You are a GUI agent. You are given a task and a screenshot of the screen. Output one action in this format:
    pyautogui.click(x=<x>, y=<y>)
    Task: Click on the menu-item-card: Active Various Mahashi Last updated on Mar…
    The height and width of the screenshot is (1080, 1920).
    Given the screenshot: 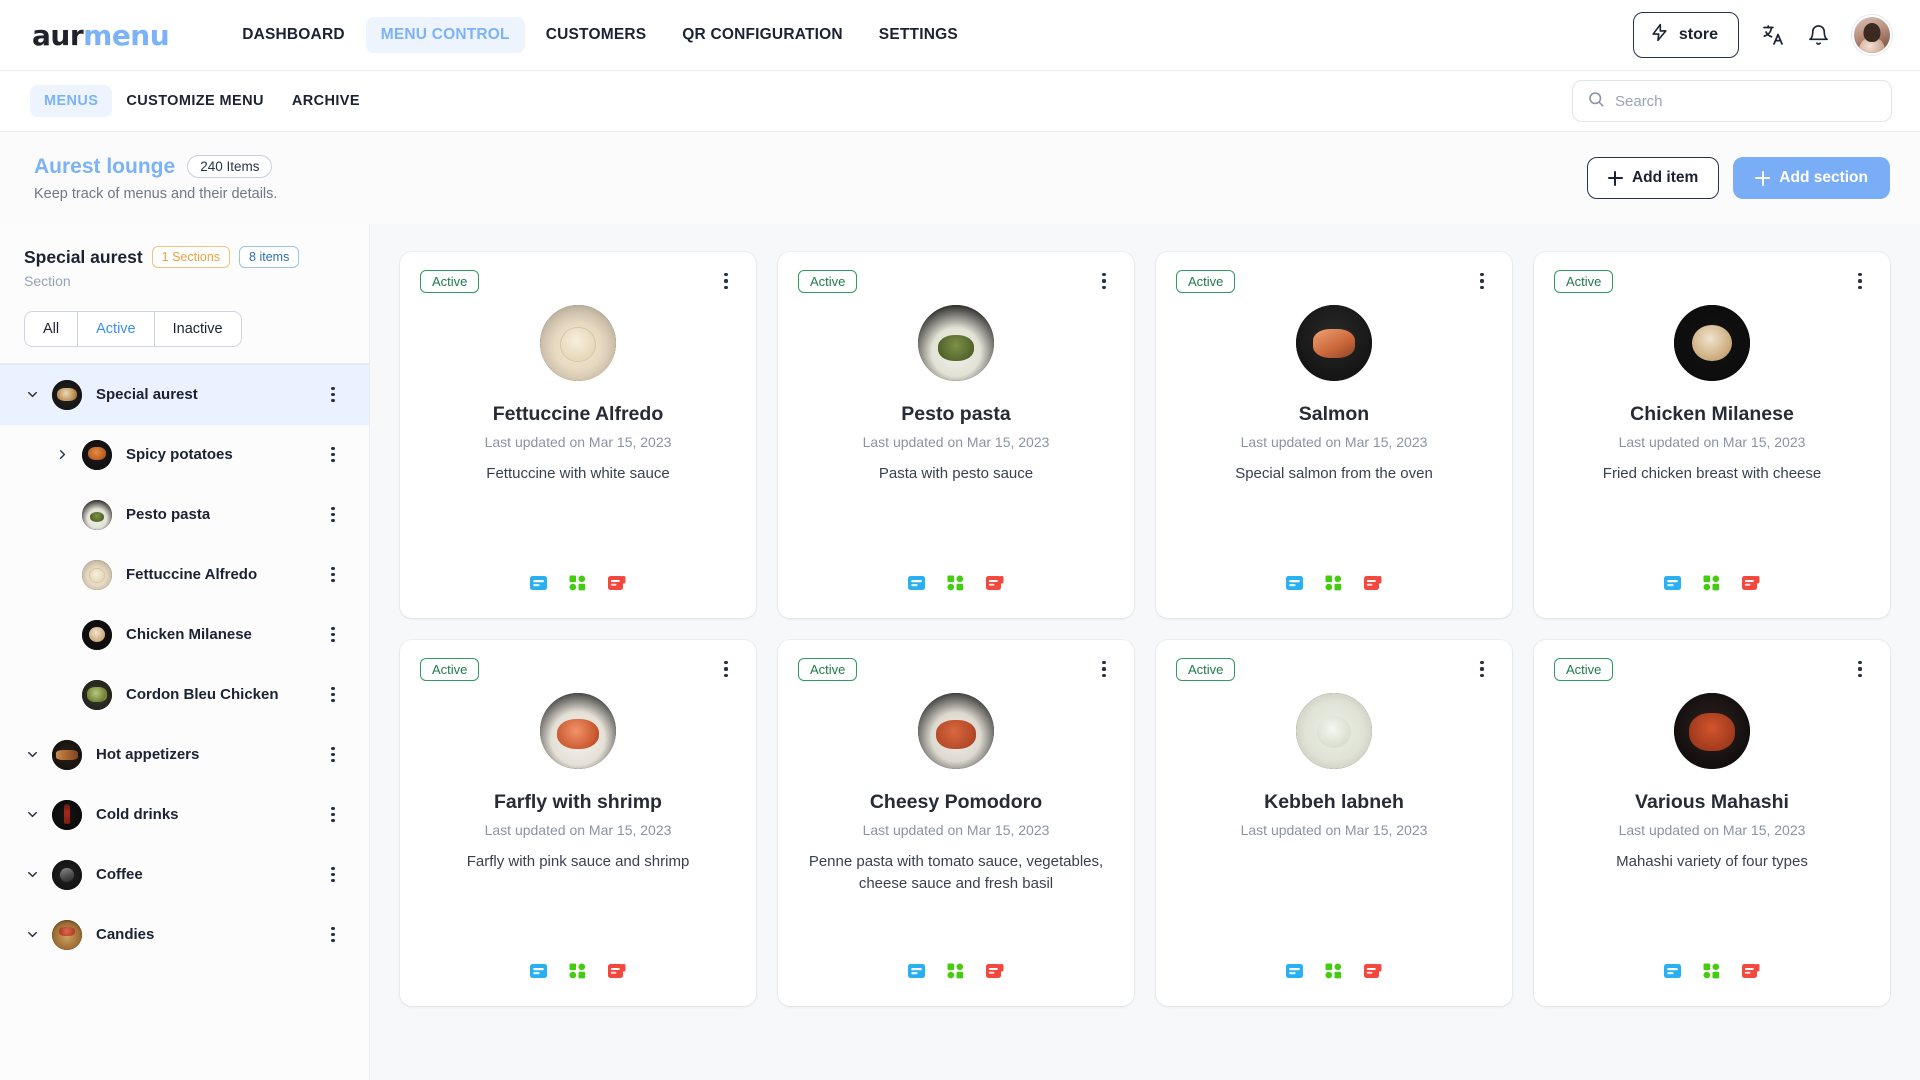 What is the action you would take?
    pyautogui.click(x=1712, y=823)
    